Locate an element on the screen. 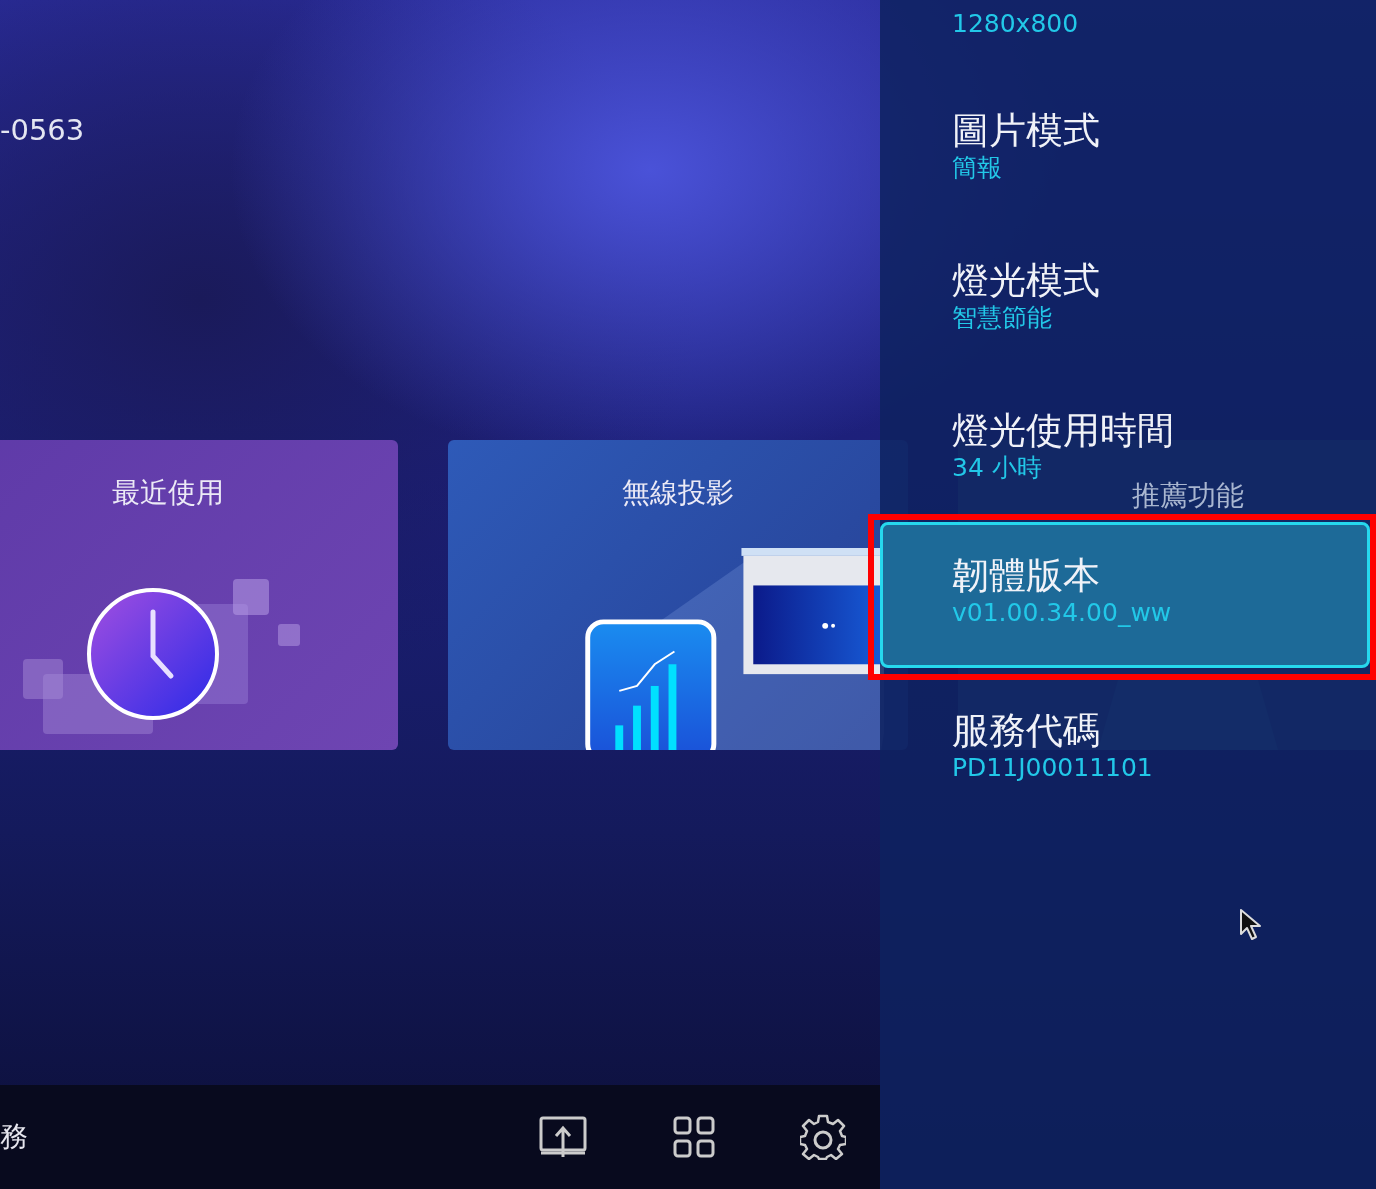 The height and width of the screenshot is (1189, 1376). info-value: v01.00.34.00_ww is located at coordinates (1062, 613).